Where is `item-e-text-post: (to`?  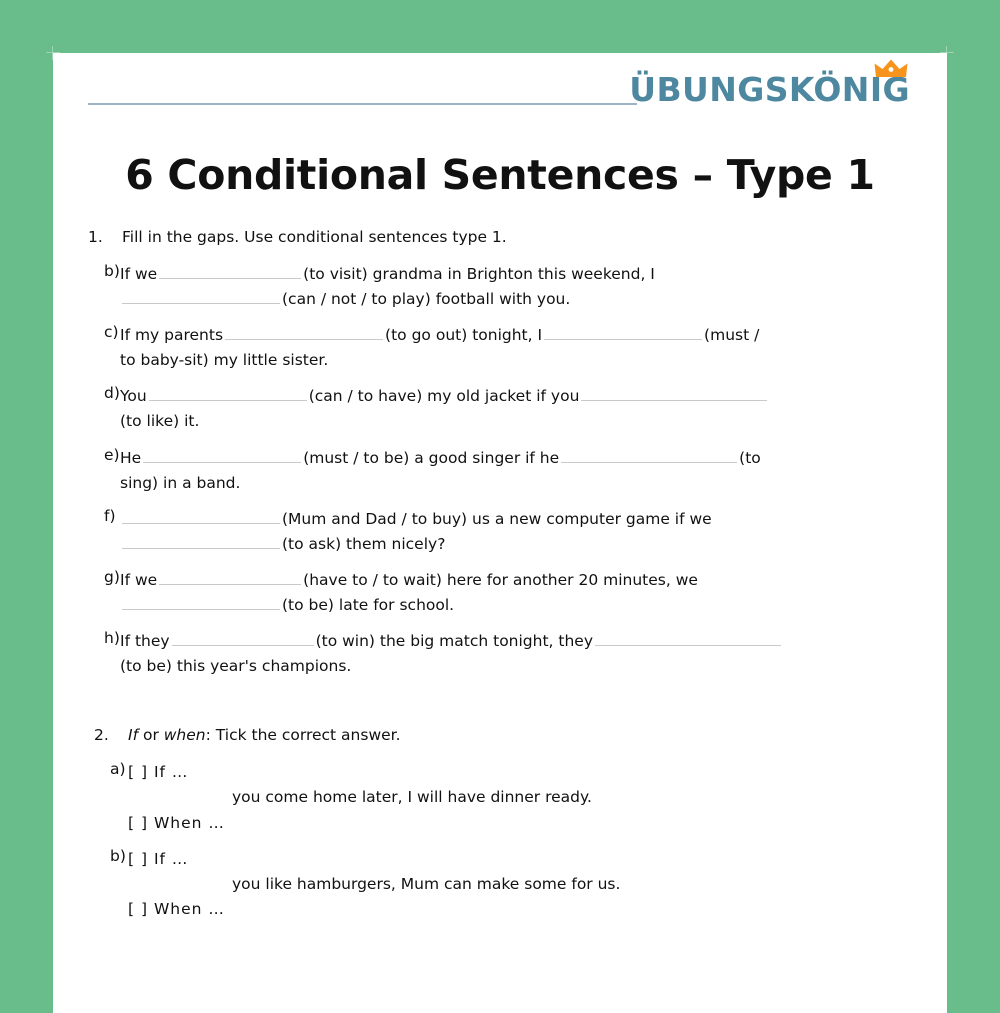 item-e-text-post: (to is located at coordinates (750, 457).